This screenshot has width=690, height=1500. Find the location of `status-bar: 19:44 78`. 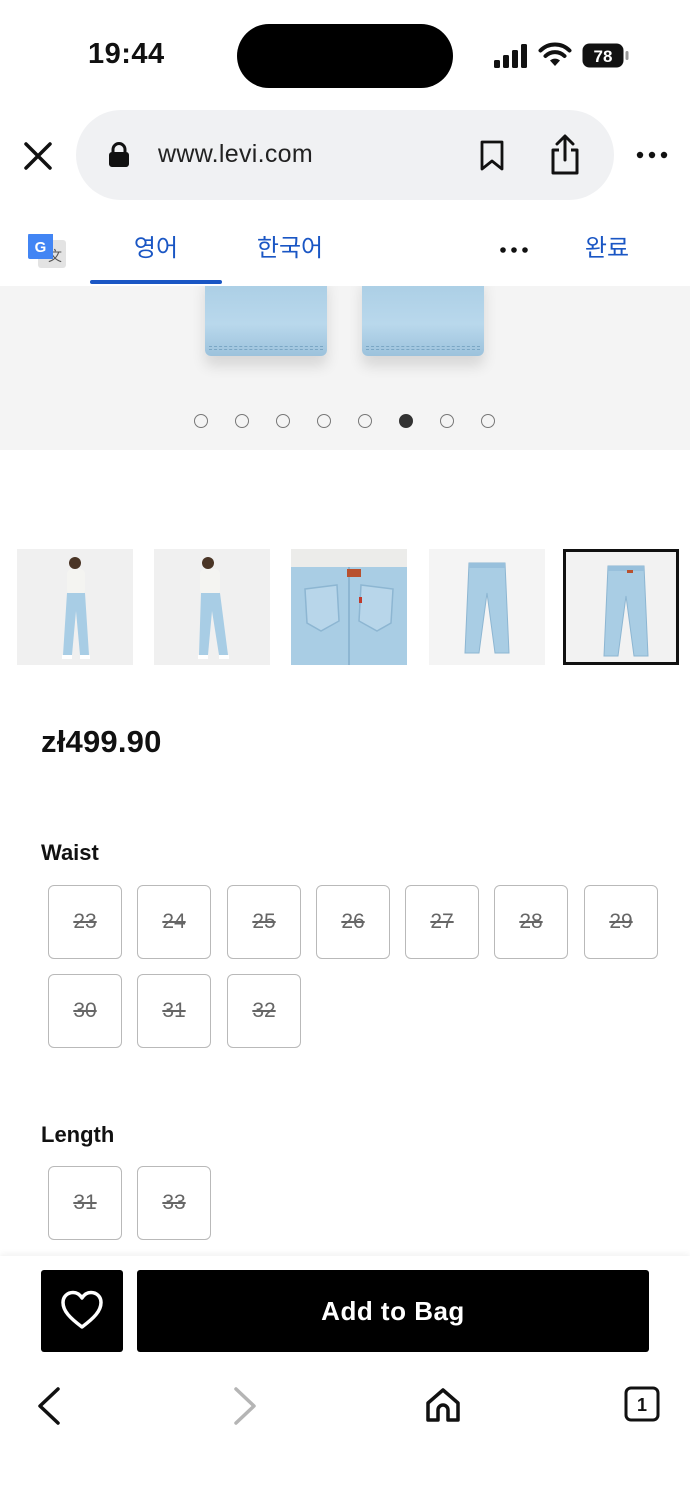

status-bar: 19:44 78 is located at coordinates (345, 50).